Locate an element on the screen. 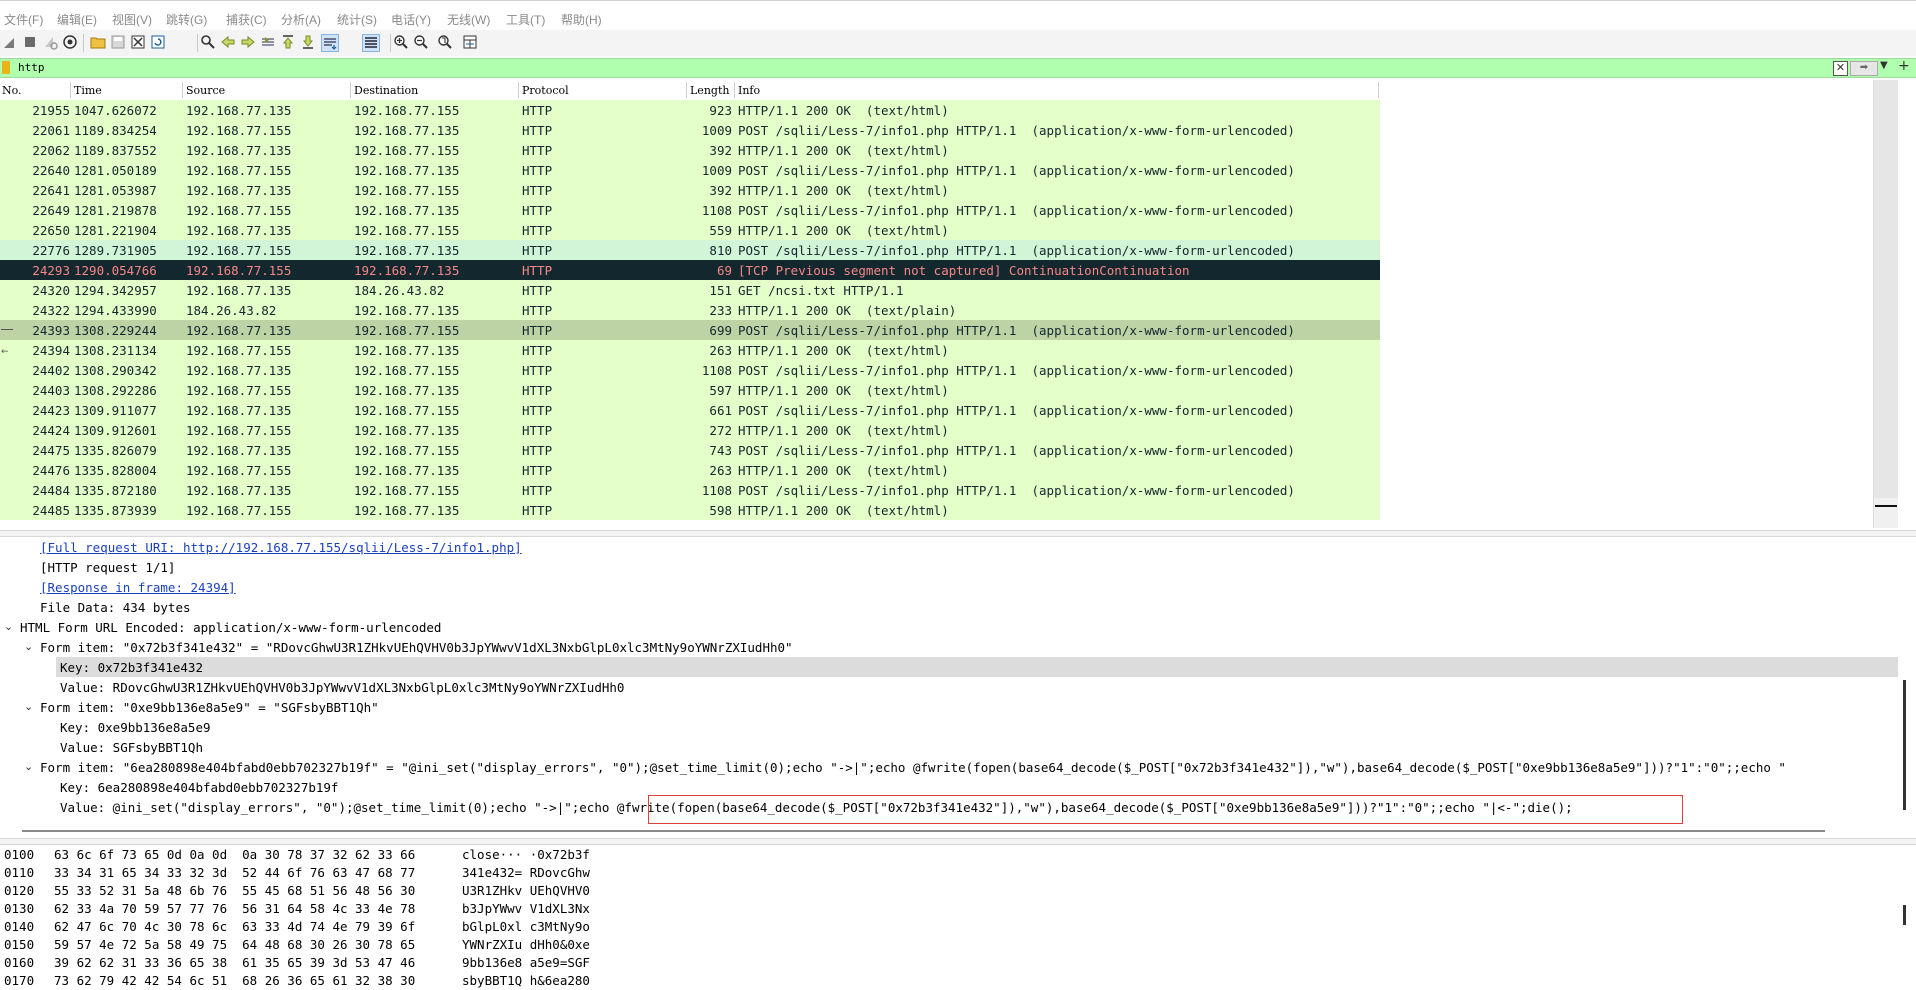 The width and height of the screenshot is (1916, 990). autoscroll-icon is located at coordinates (330, 43).